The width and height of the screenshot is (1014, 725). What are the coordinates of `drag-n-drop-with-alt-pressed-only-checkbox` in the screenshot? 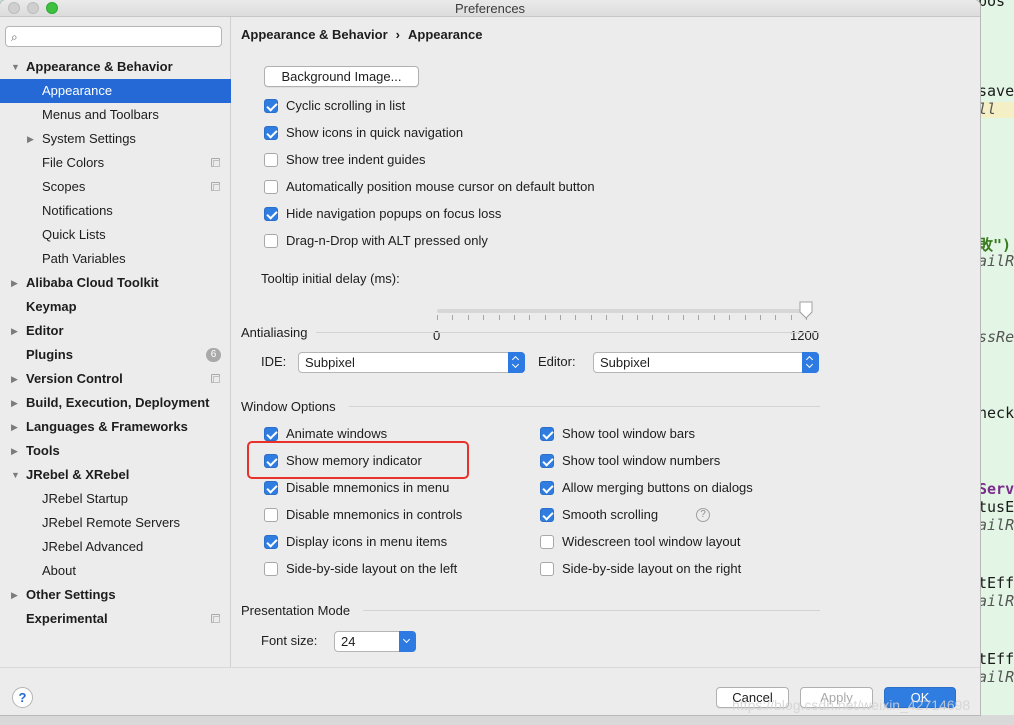 It's located at (271, 241).